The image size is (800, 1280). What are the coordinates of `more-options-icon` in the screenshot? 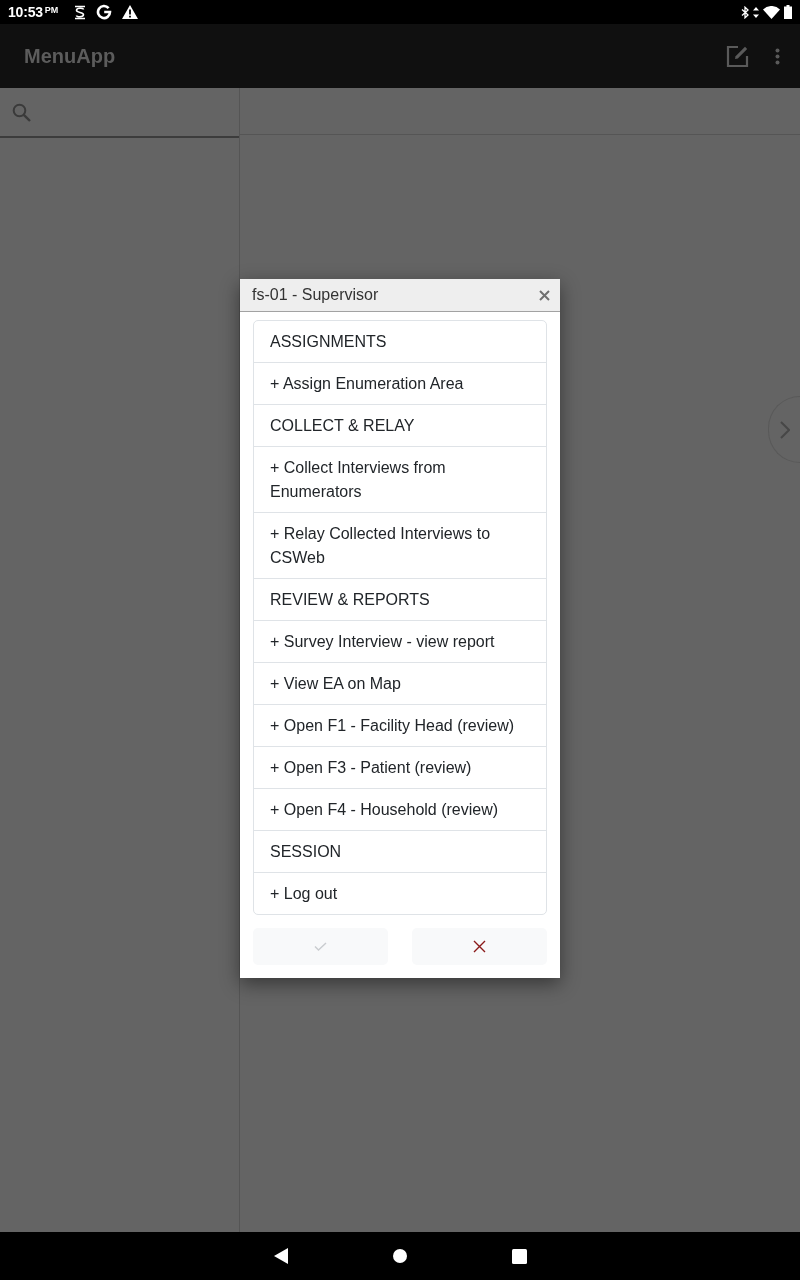 It's located at (777, 56).